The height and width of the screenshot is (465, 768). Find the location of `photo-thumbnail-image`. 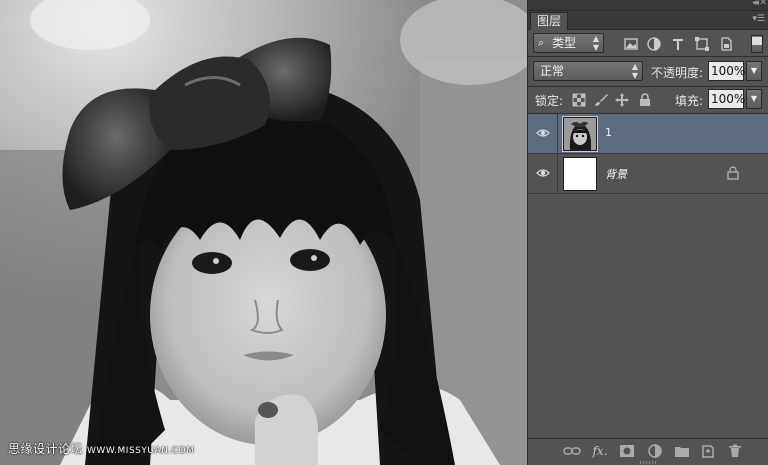

photo-thumbnail-image is located at coordinates (580, 134).